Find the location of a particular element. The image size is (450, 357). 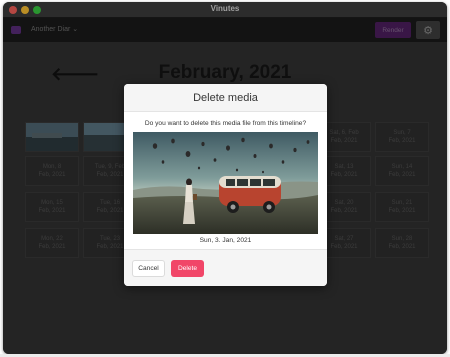

cancel-button: Cancel is located at coordinates (148, 268).